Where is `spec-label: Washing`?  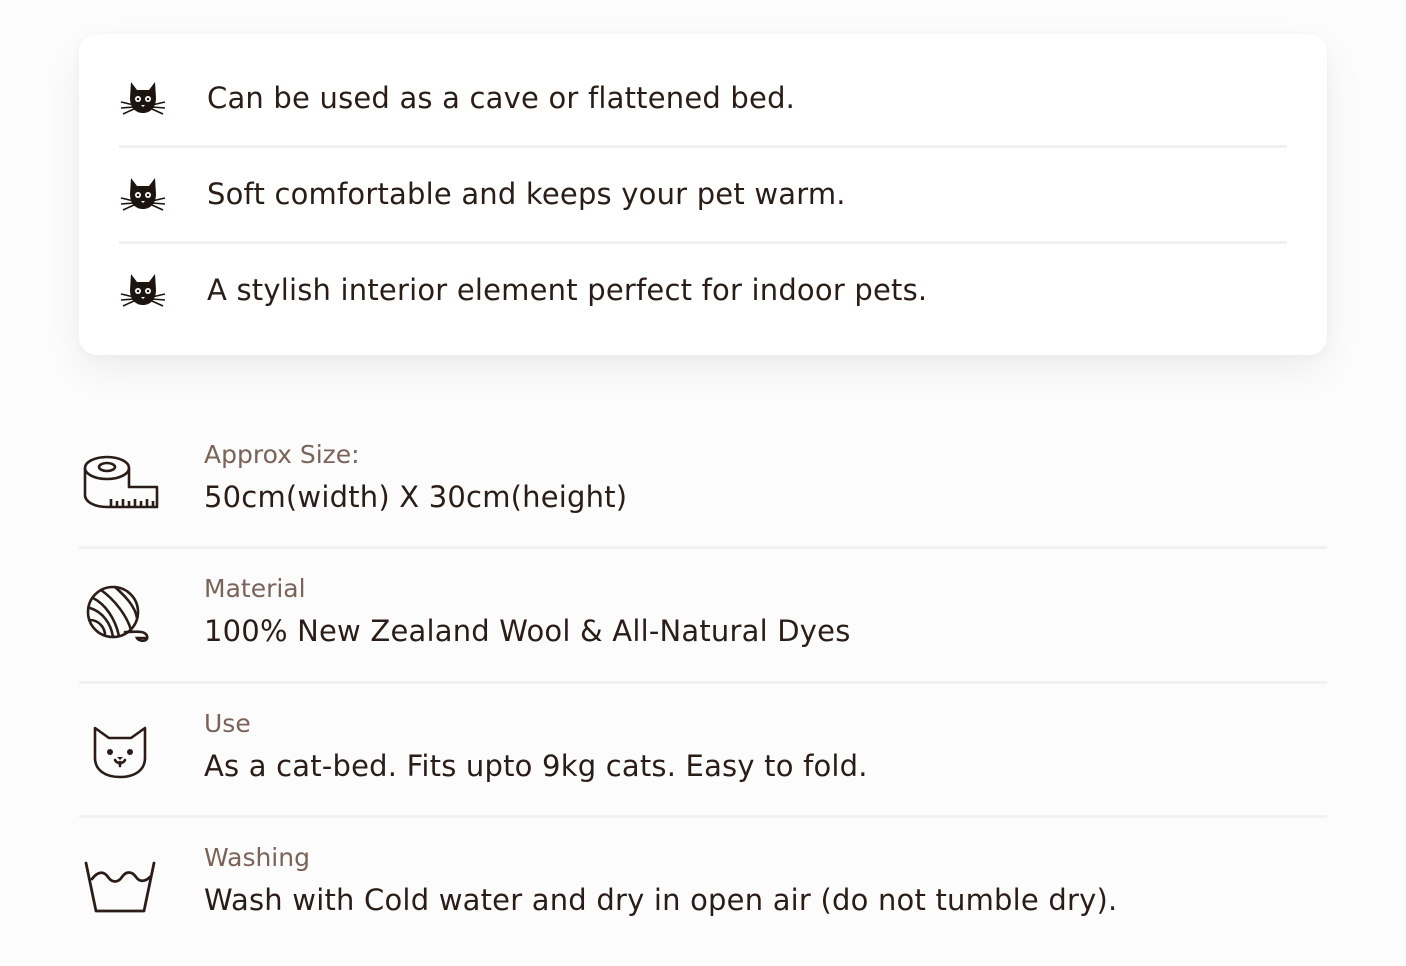 spec-label: Washing is located at coordinates (257, 857).